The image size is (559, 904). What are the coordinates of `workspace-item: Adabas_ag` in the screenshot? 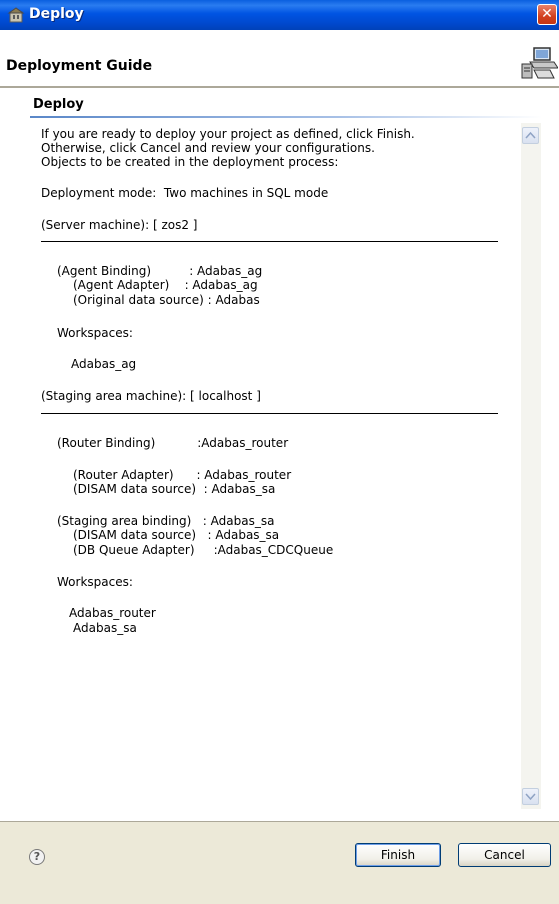 It's located at (104, 364).